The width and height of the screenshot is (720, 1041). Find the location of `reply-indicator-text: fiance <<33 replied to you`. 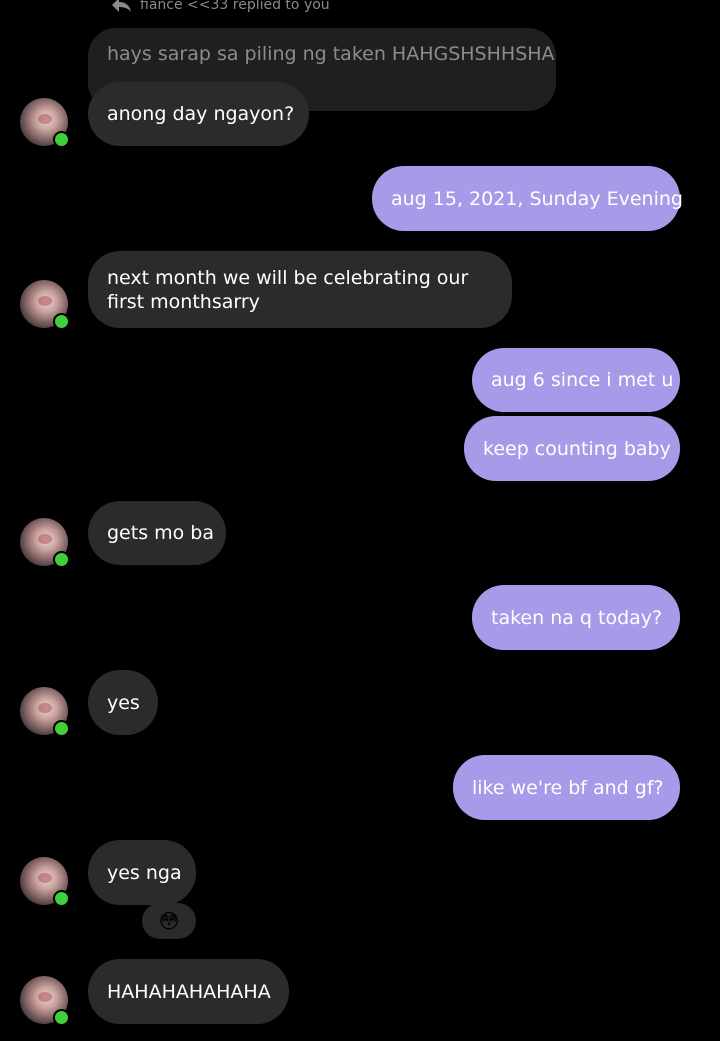

reply-indicator-text: fiance <<33 replied to you is located at coordinates (235, 6).